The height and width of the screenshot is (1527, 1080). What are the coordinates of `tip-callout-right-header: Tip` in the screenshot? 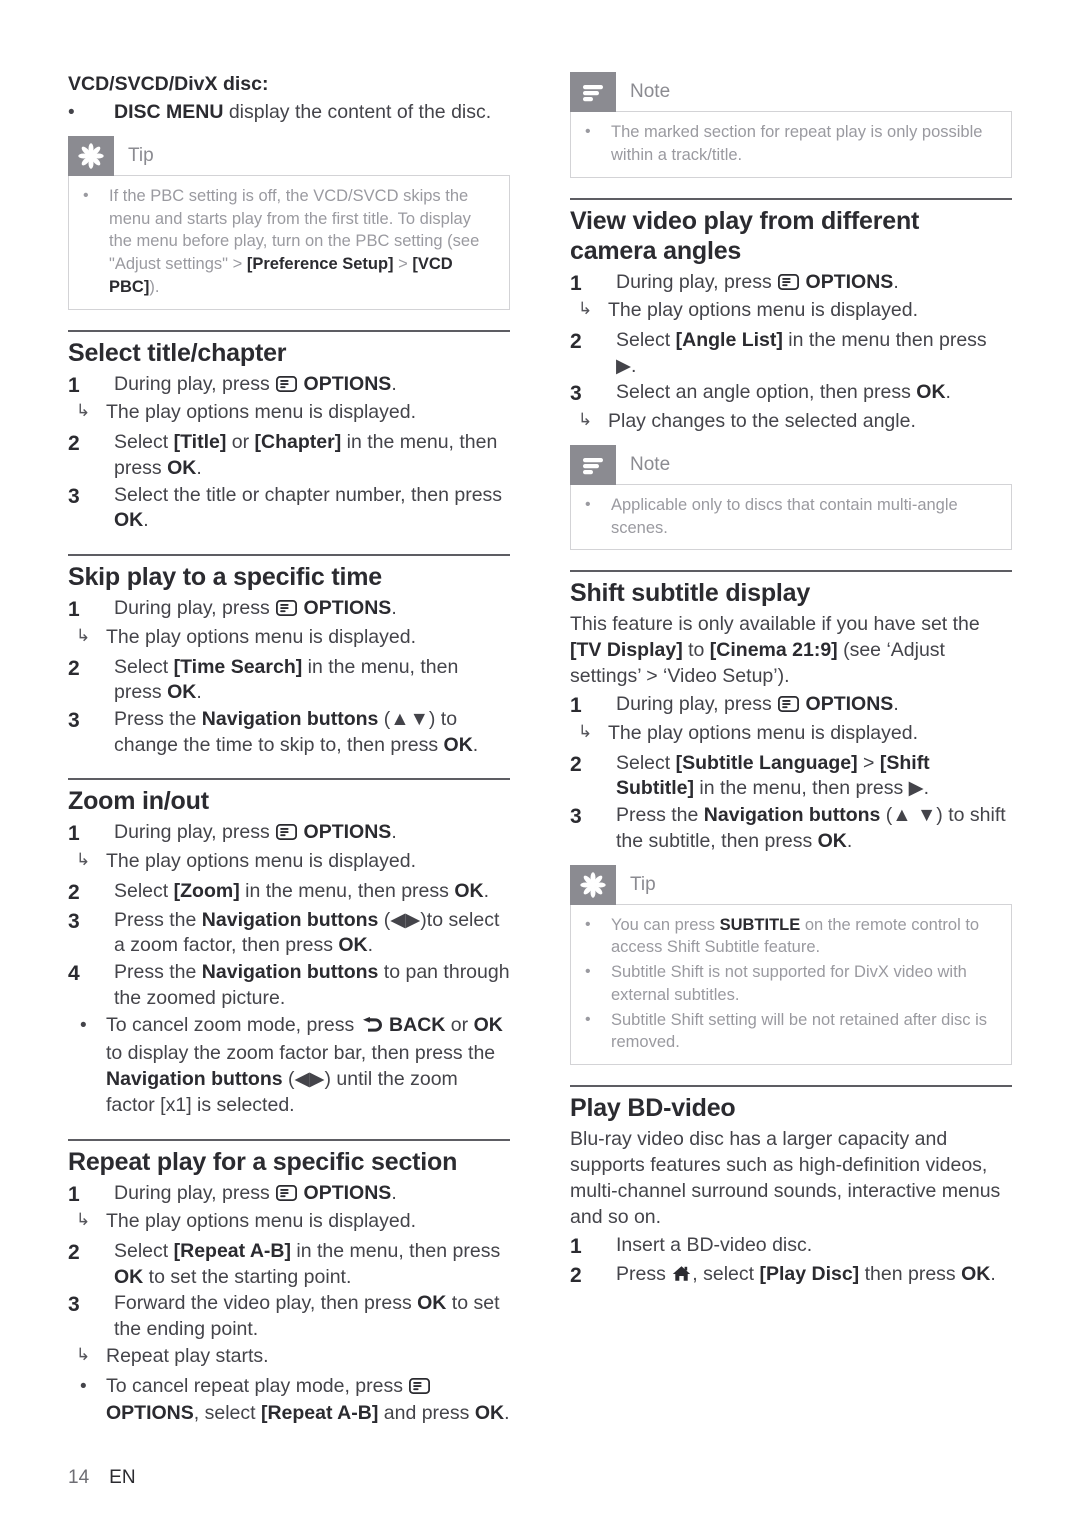 It's located at (791, 884).